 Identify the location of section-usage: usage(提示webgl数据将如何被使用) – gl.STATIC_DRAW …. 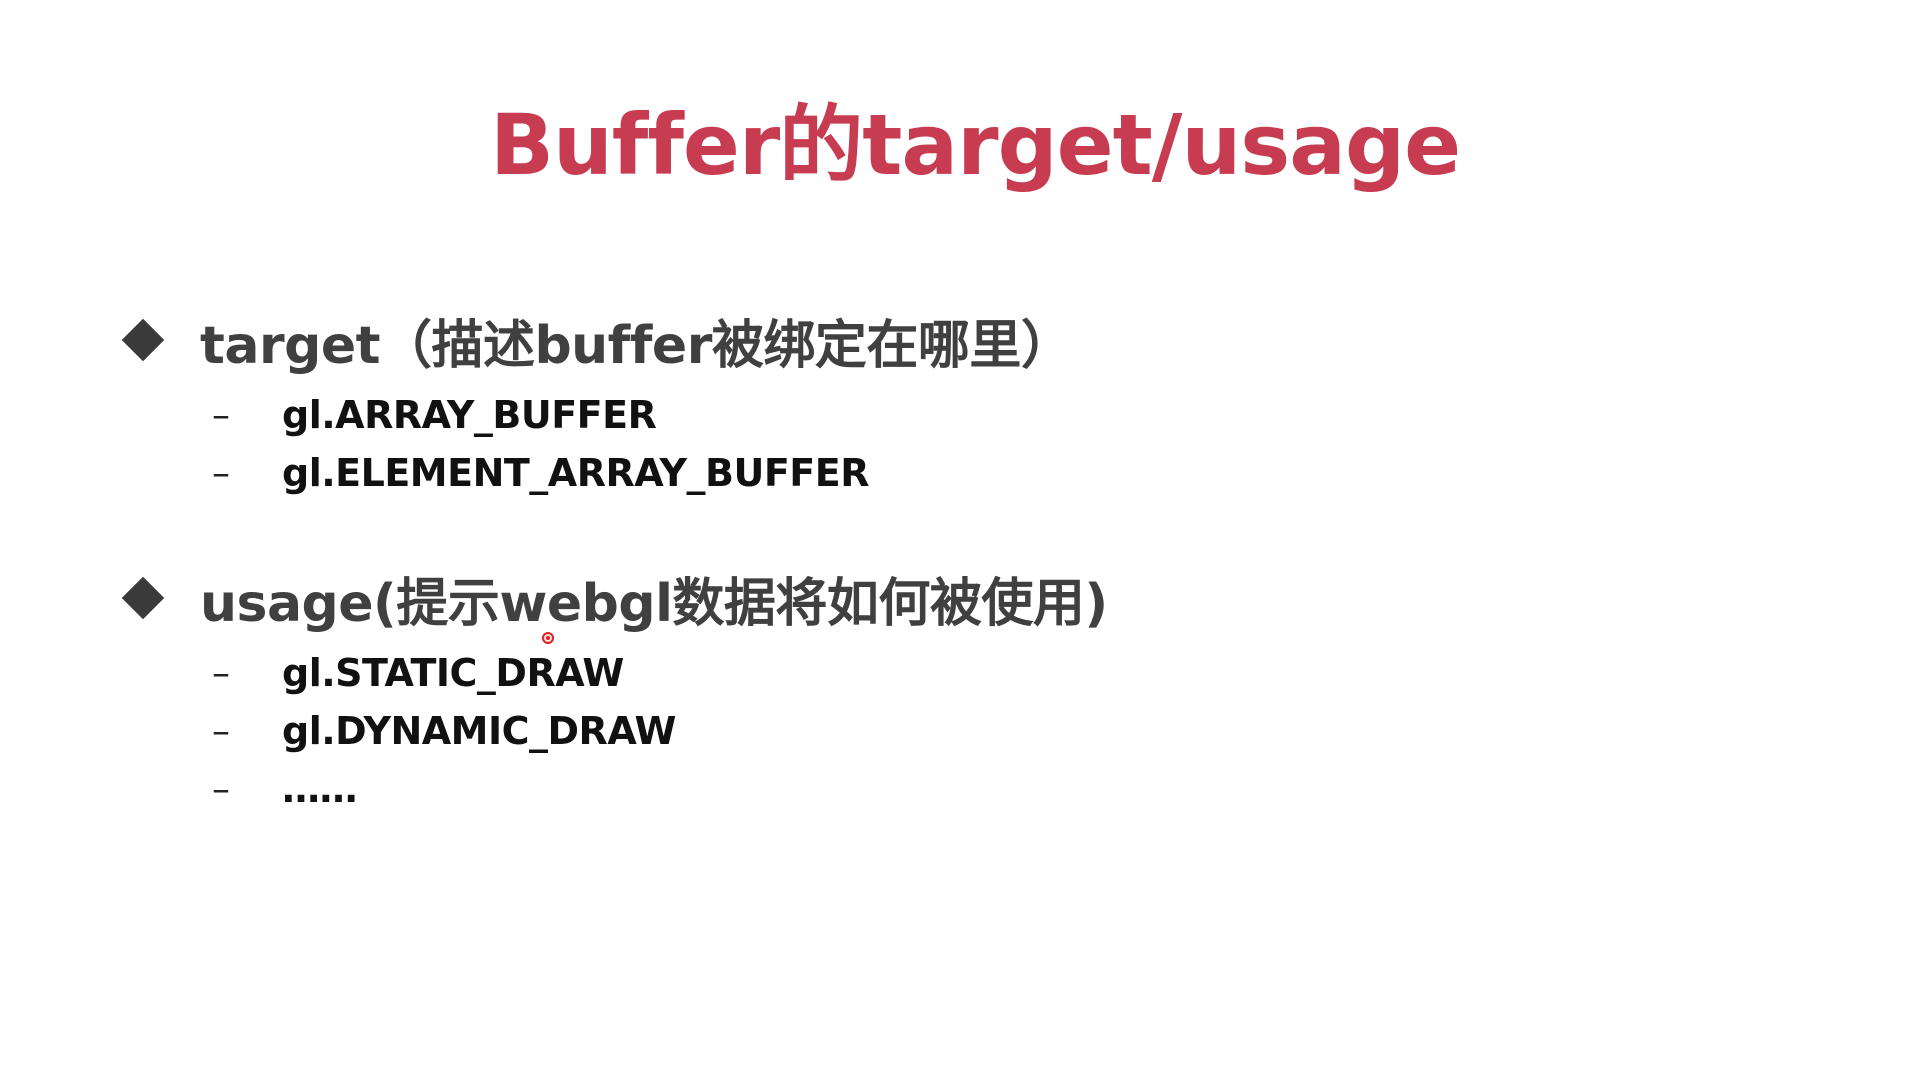
(614, 689).